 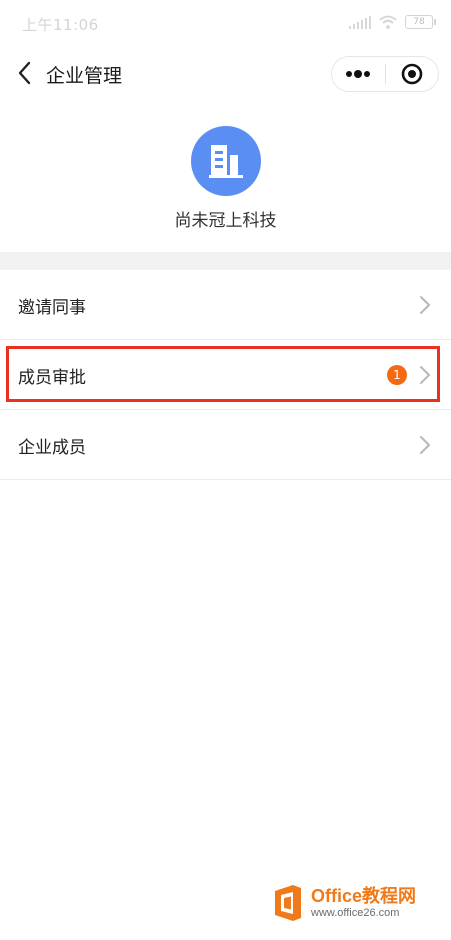 I want to click on company-name: 尚未冠上科技, so click(x=225, y=221).